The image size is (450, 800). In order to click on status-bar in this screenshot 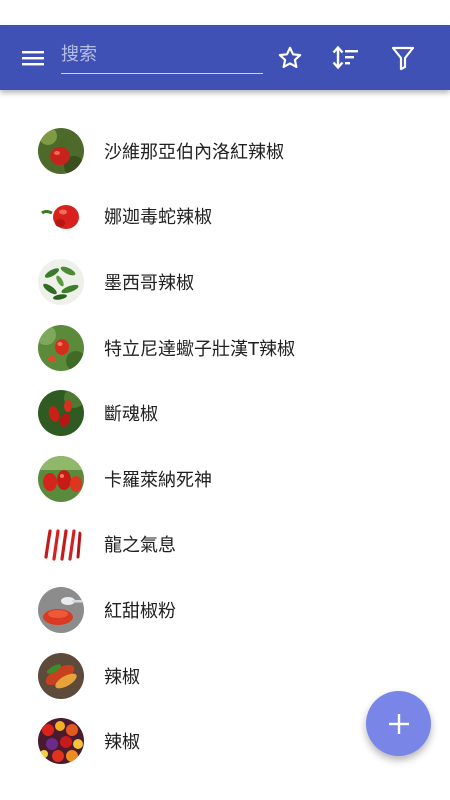, I will do `click(225, 12)`.